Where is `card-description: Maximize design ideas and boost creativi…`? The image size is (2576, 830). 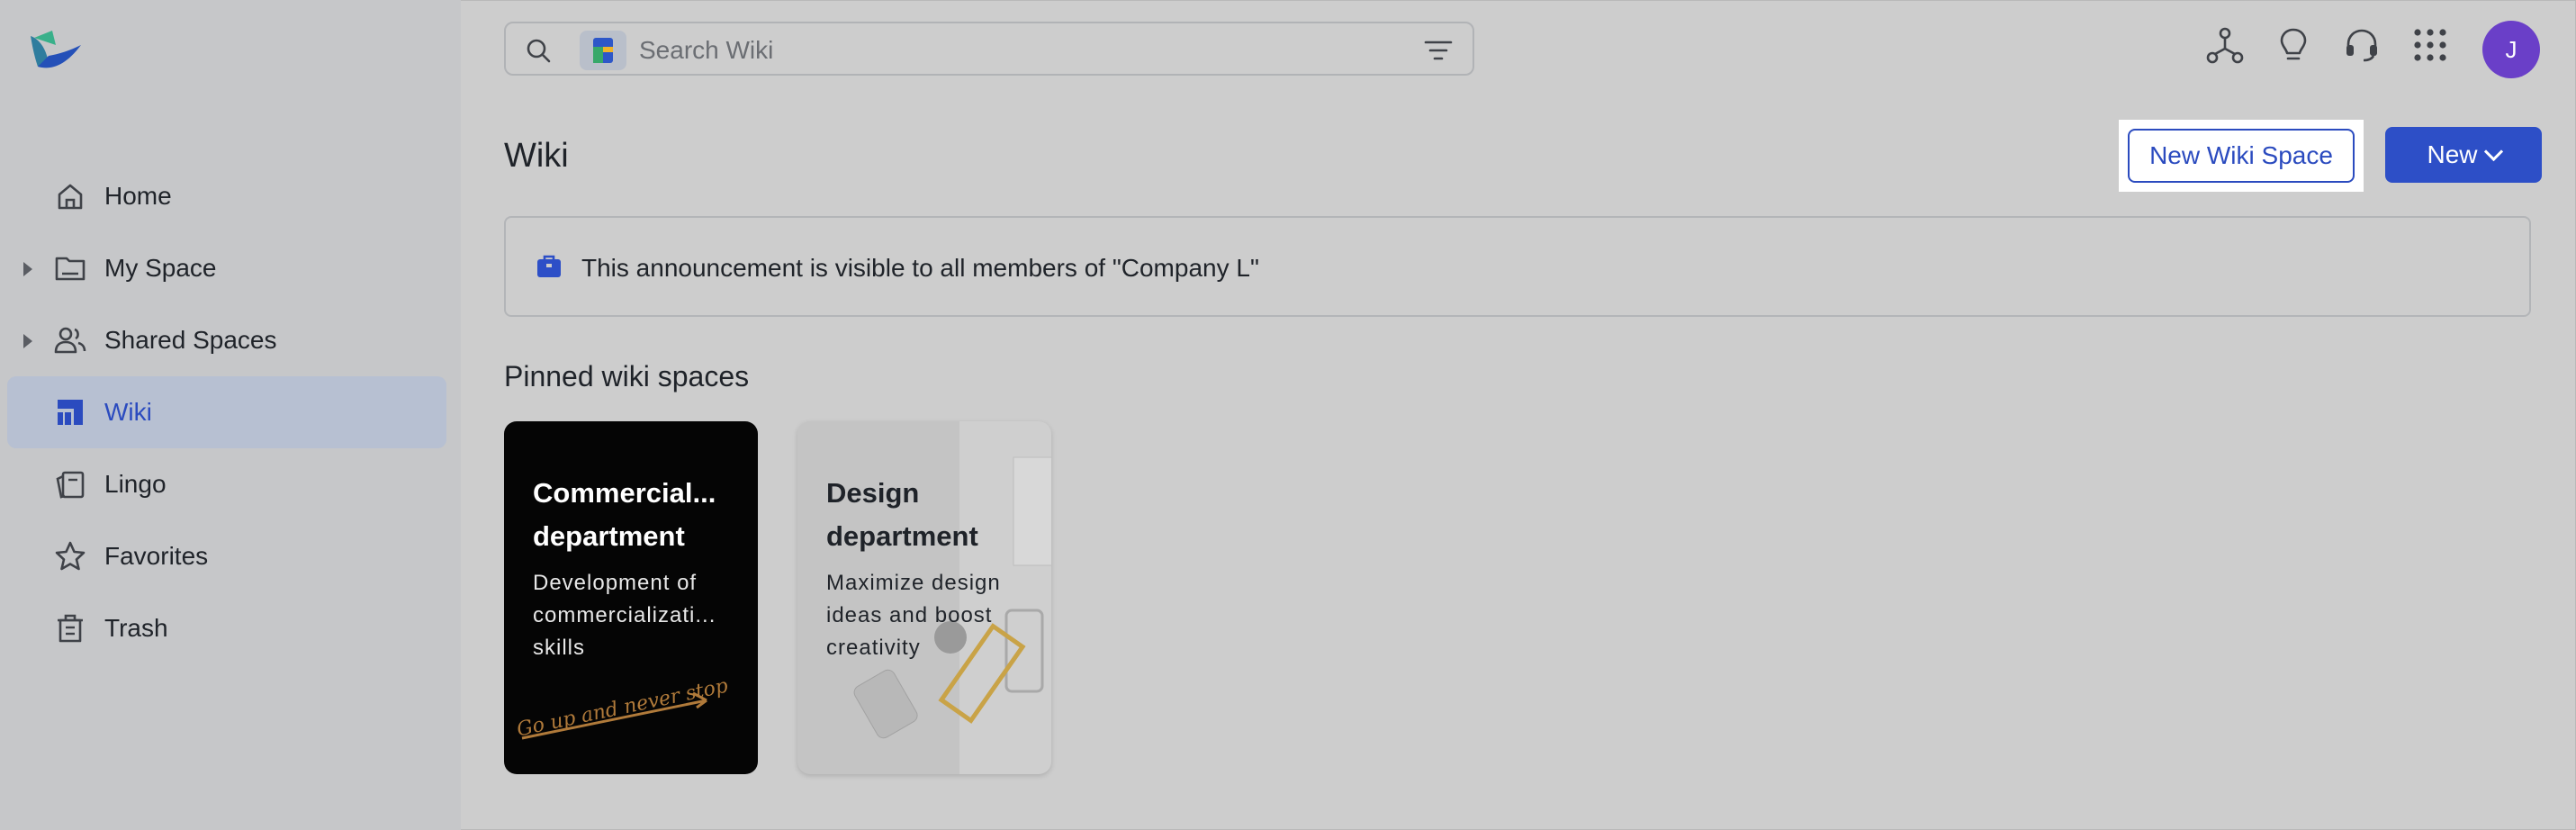 card-description: Maximize design ideas and boost creativi… is located at coordinates (913, 615).